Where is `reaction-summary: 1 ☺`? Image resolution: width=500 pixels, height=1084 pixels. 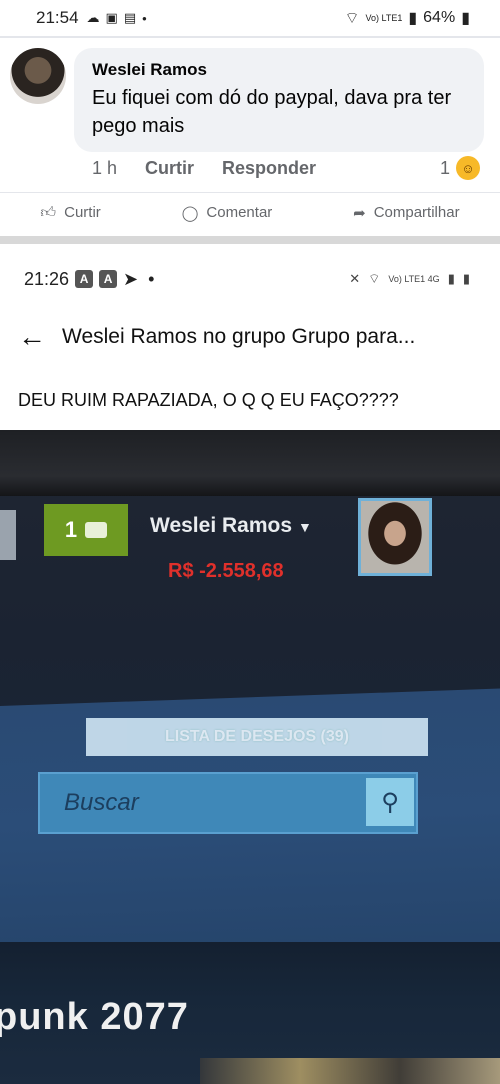 reaction-summary: 1 ☺ is located at coordinates (460, 168).